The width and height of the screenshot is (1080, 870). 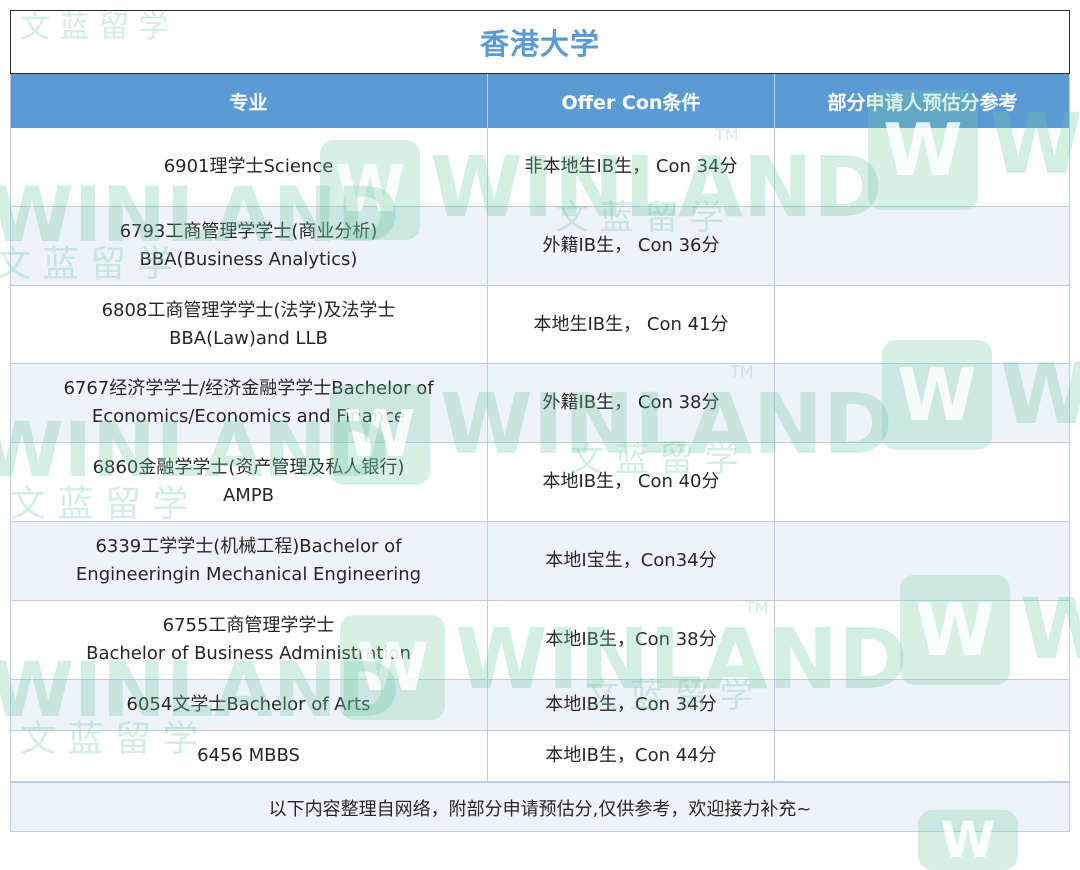 What do you see at coordinates (631, 324) in the screenshot?
I see `condition-cell: 本地生IB生， Con 41分` at bounding box center [631, 324].